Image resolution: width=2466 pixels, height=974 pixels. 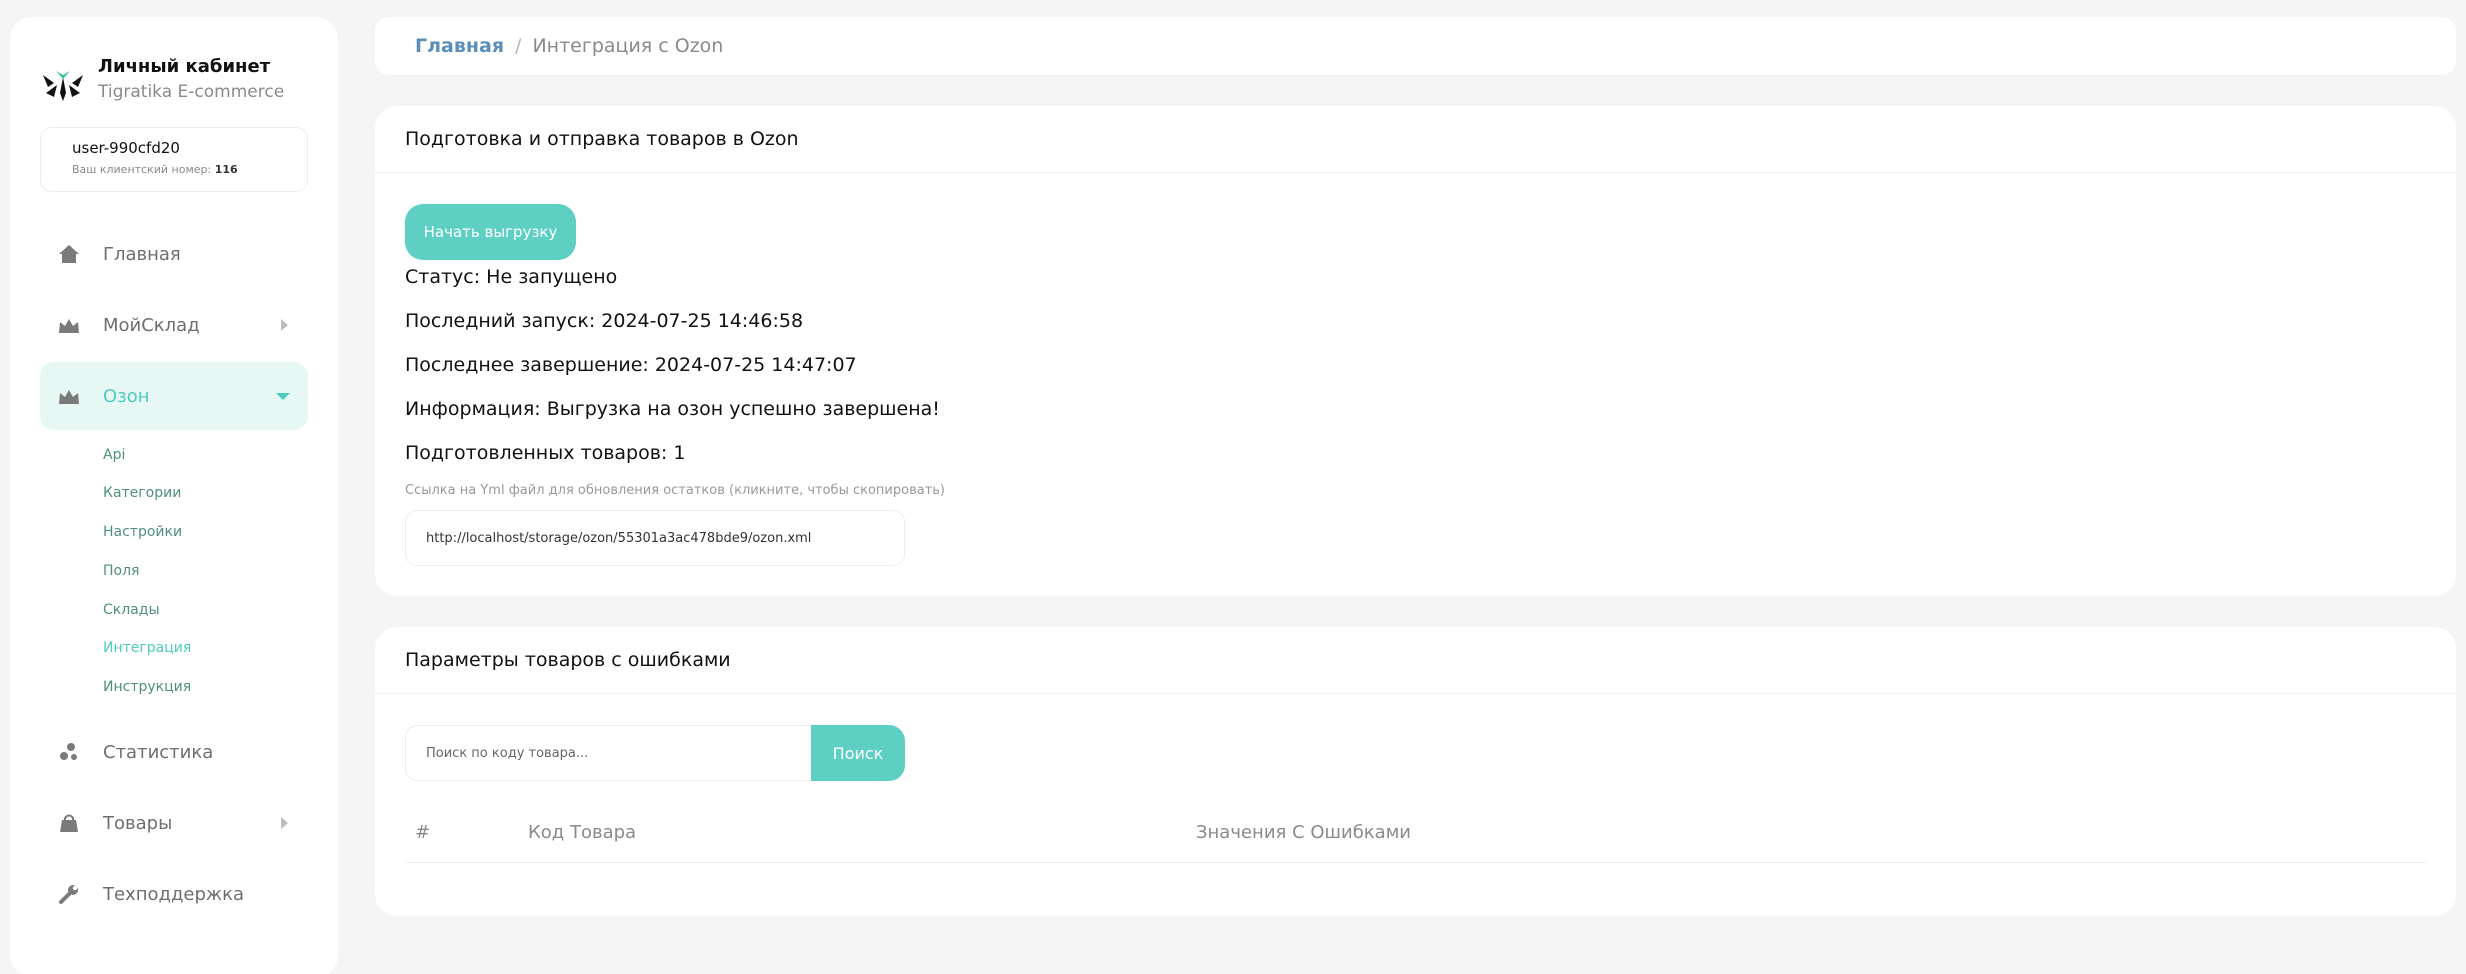 What do you see at coordinates (69, 823) in the screenshot?
I see `bag-icon` at bounding box center [69, 823].